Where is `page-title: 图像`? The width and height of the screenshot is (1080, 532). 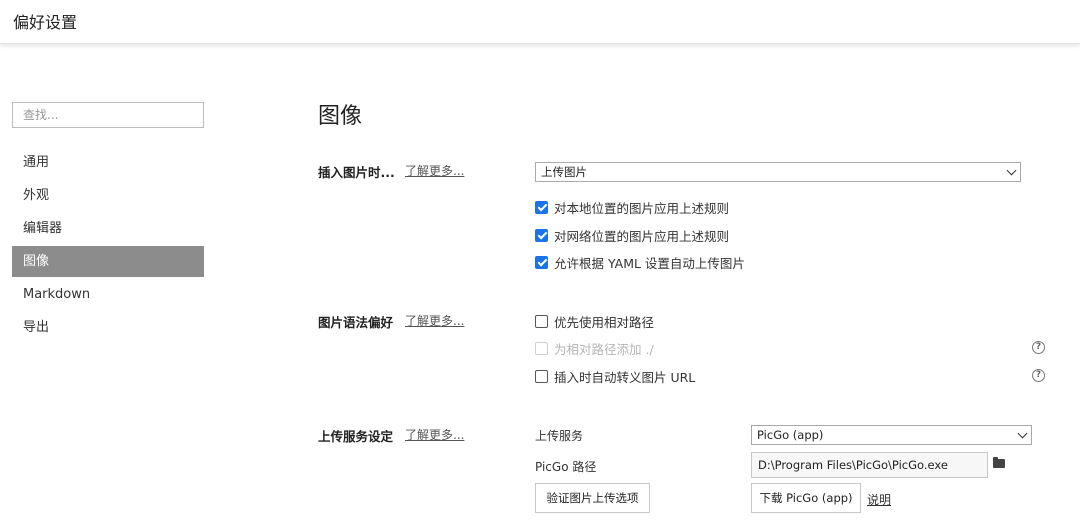 page-title: 图像 is located at coordinates (340, 116).